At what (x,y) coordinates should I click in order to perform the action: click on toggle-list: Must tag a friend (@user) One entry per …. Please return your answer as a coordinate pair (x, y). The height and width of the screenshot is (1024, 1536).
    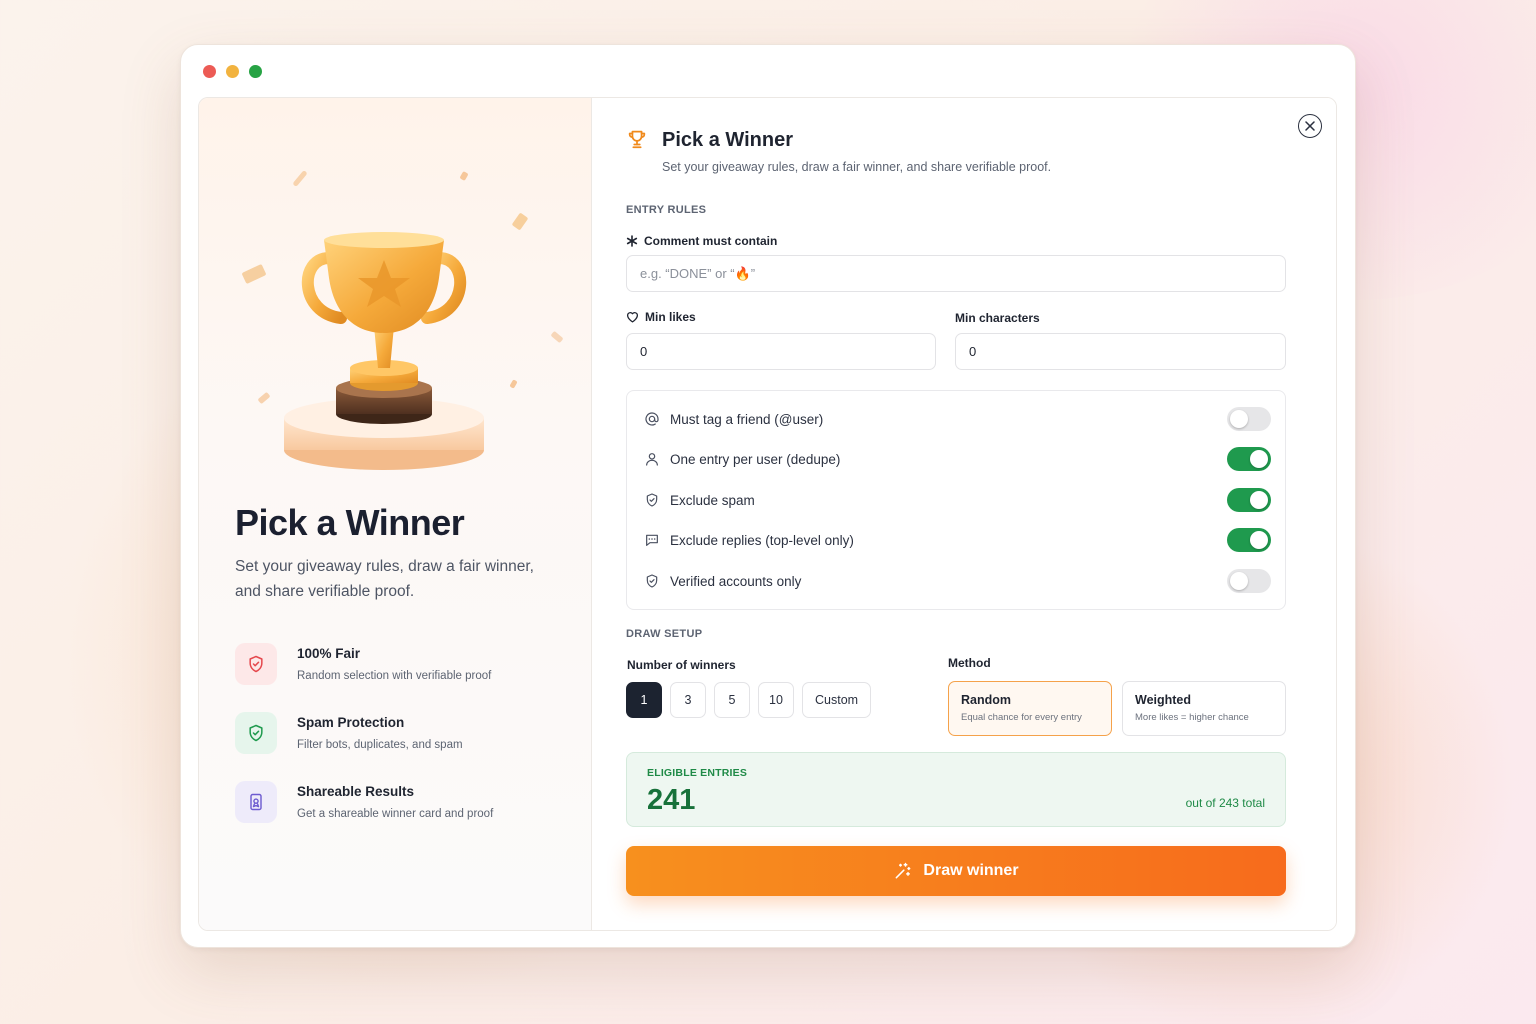
    Looking at the image, I should click on (956, 500).